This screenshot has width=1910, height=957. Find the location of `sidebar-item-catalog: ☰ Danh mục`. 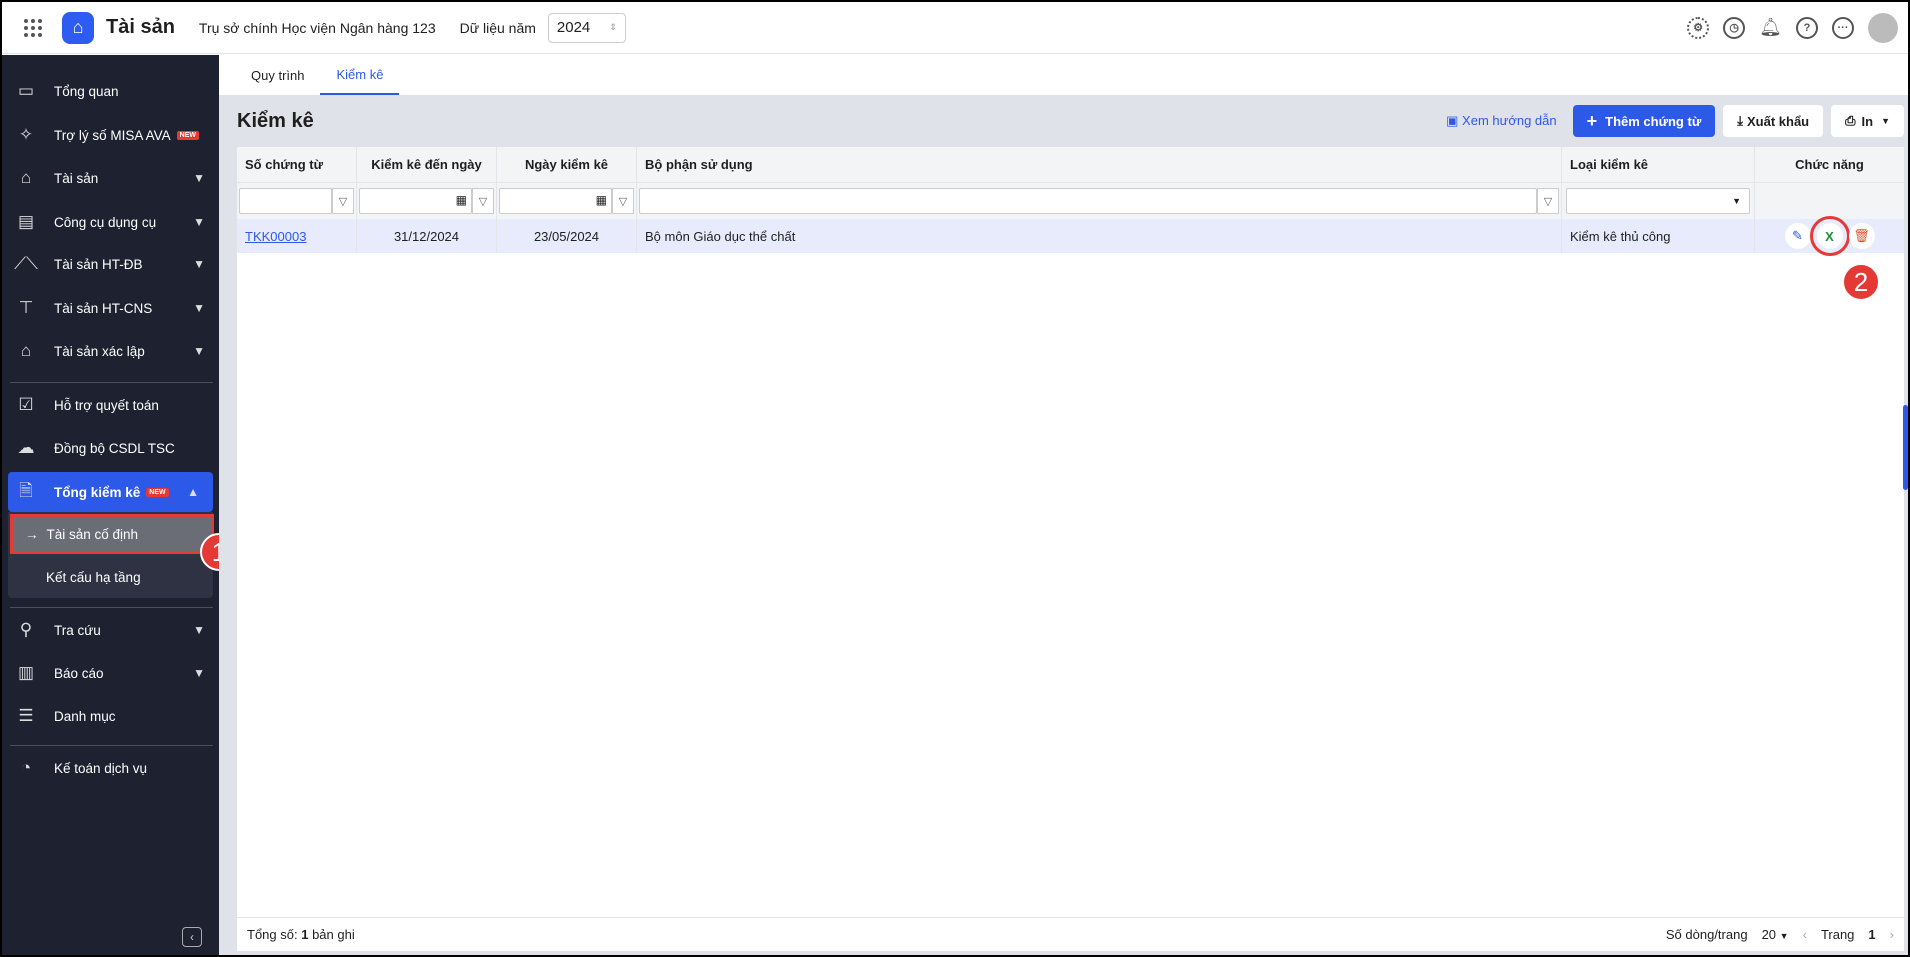

sidebar-item-catalog: ☰ Danh mục is located at coordinates (110, 716).